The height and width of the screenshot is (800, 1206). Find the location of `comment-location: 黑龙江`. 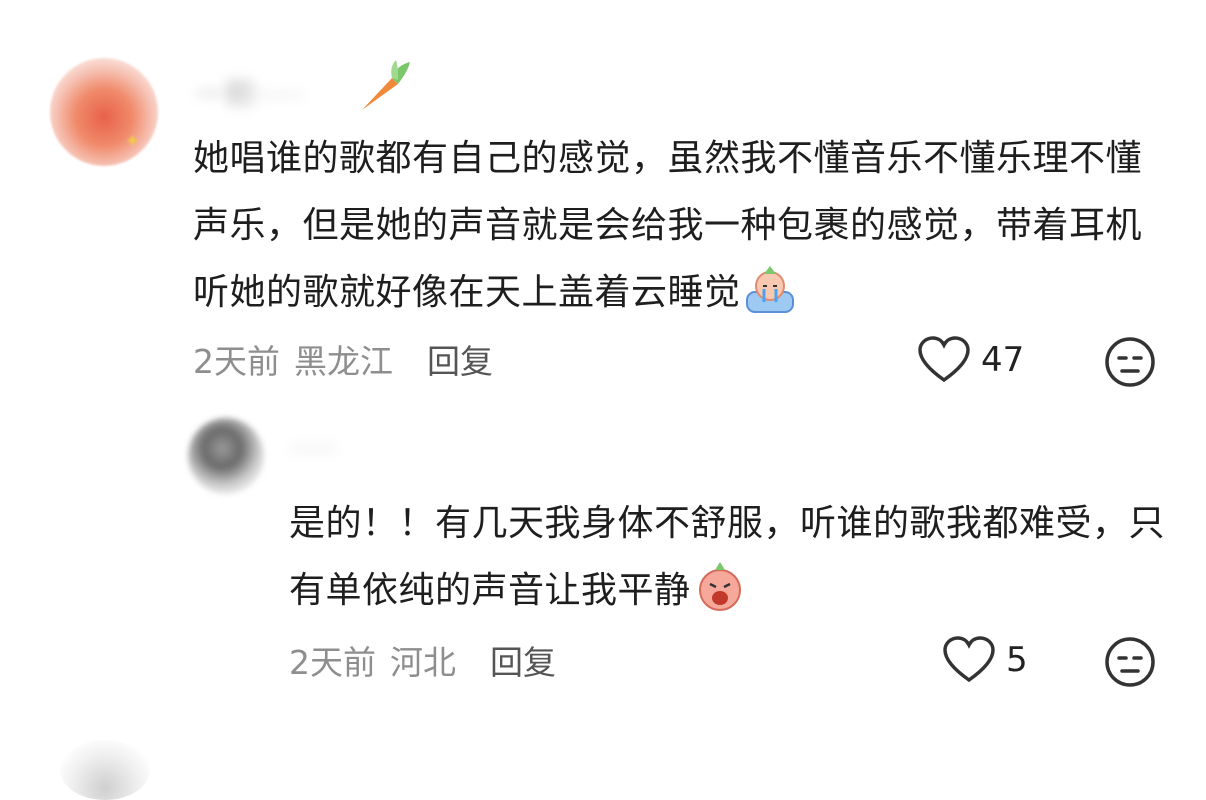

comment-location: 黑龙江 is located at coordinates (343, 361).